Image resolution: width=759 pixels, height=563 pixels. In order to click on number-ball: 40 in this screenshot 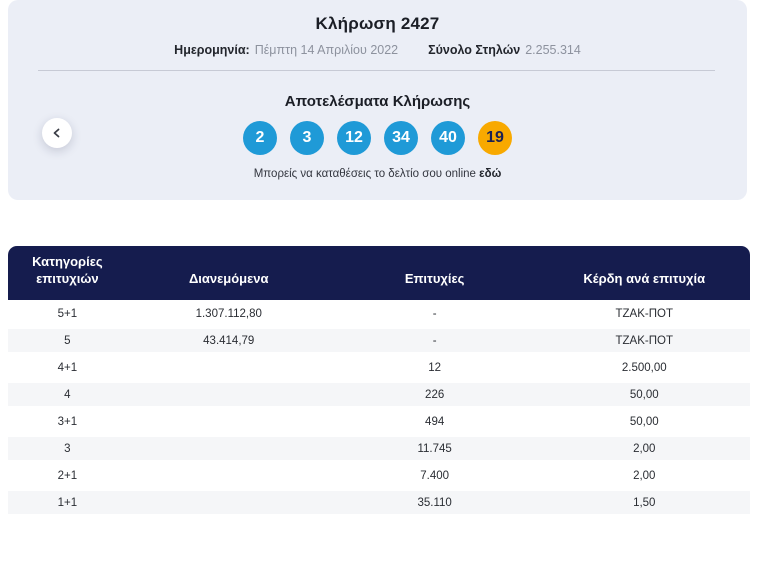, I will do `click(448, 138)`.